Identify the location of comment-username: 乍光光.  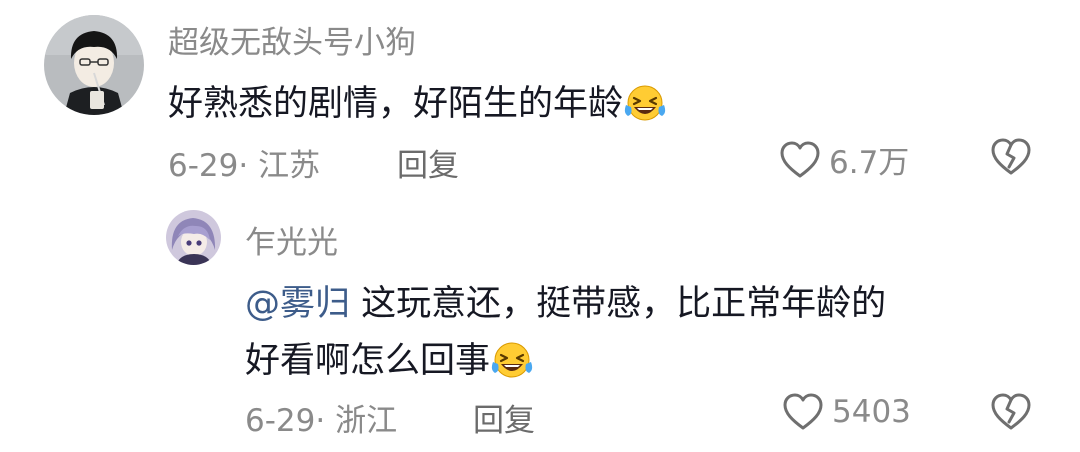
(291, 239).